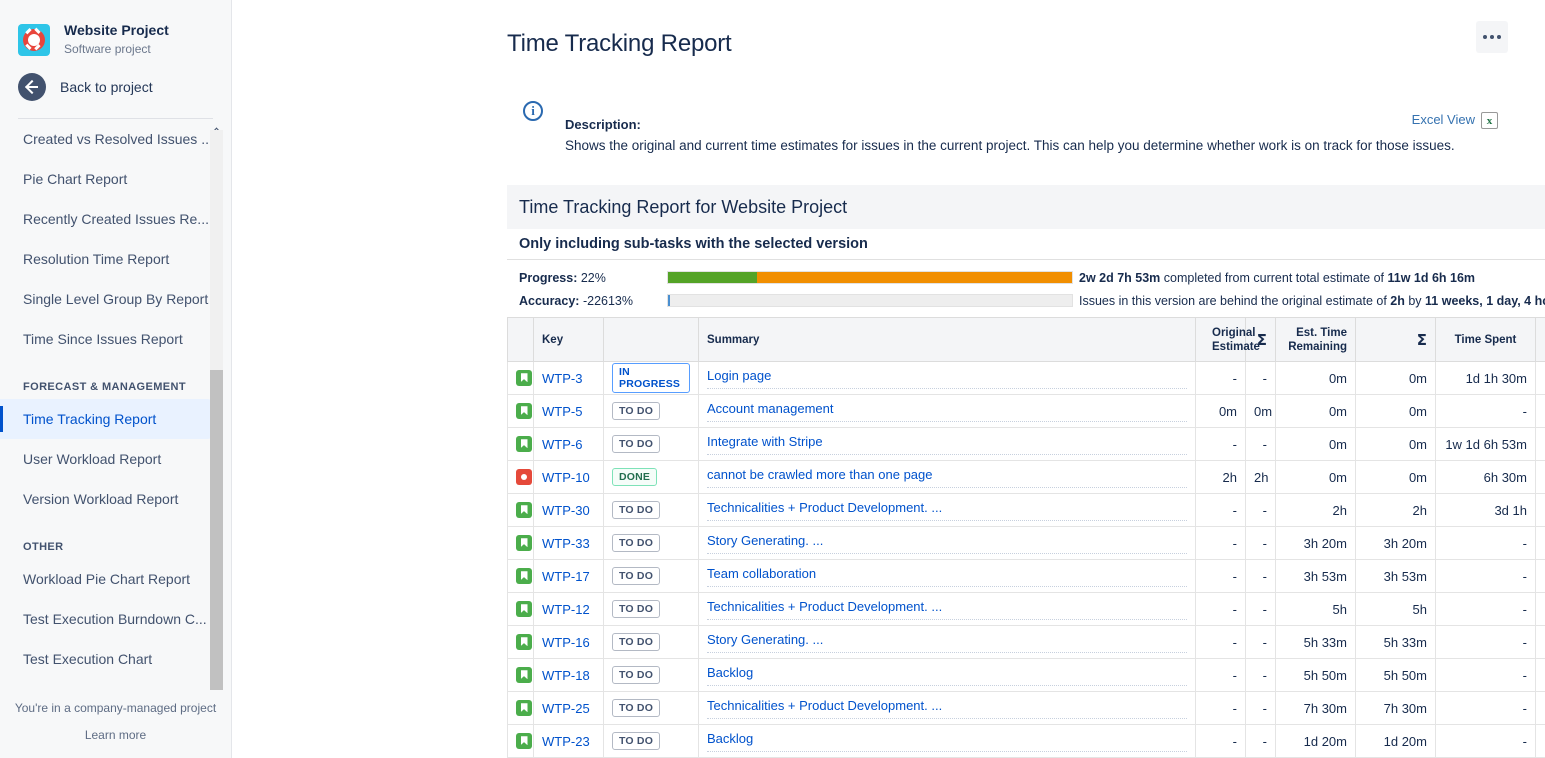 The image size is (1545, 758). Describe the element at coordinates (1540, 477) in the screenshot. I see `time-spent-sum-cell: 6h 30m` at that location.